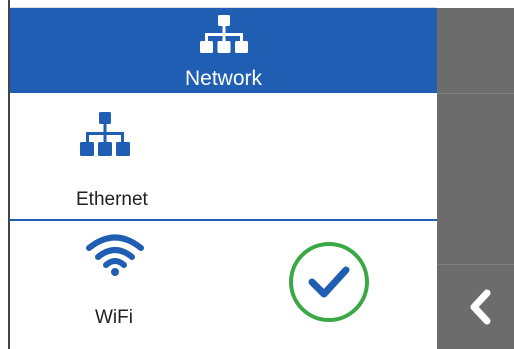 The height and width of the screenshot is (349, 514). What do you see at coordinates (114, 317) in the screenshot?
I see `wifi-label: WiFi` at bounding box center [114, 317].